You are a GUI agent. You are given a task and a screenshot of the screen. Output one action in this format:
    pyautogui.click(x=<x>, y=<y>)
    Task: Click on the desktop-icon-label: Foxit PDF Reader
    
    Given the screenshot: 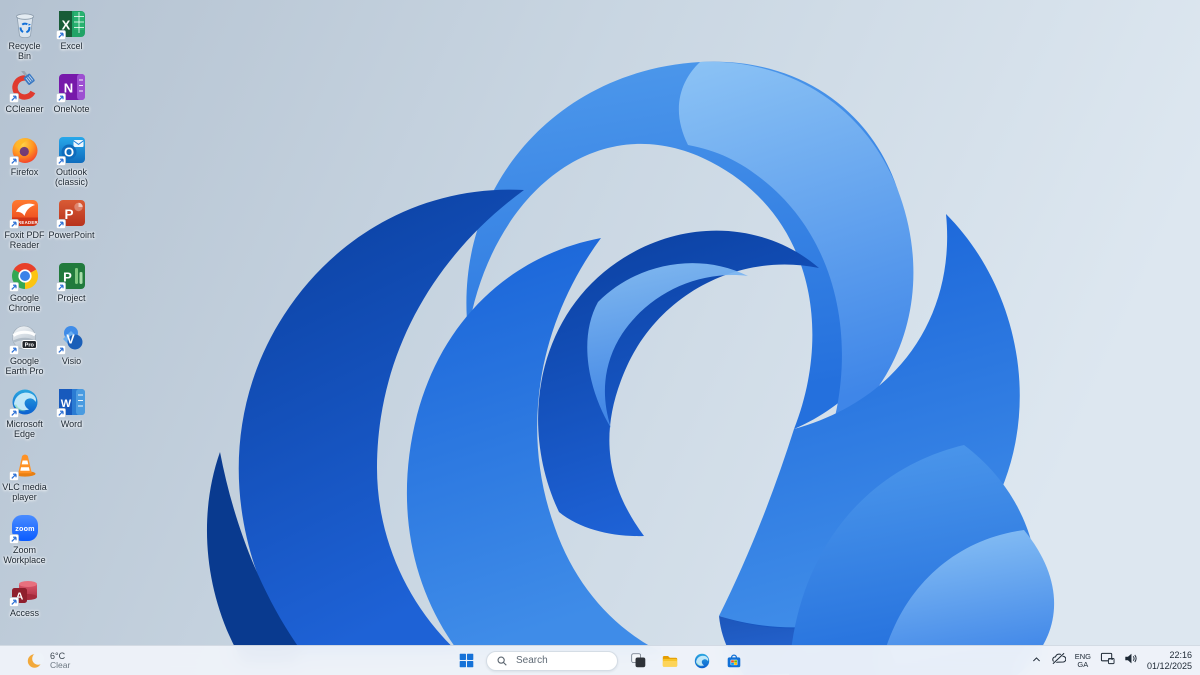 What is the action you would take?
    pyautogui.click(x=24, y=240)
    